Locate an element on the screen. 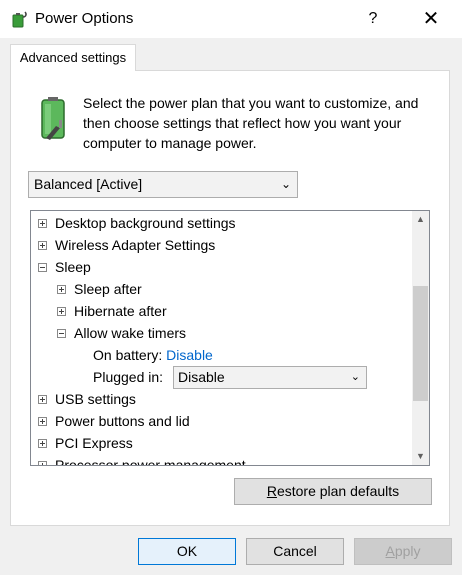 This screenshot has width=462, height=575. tree-item-hibernate-after: Hibernate after is located at coordinates (112, 311).